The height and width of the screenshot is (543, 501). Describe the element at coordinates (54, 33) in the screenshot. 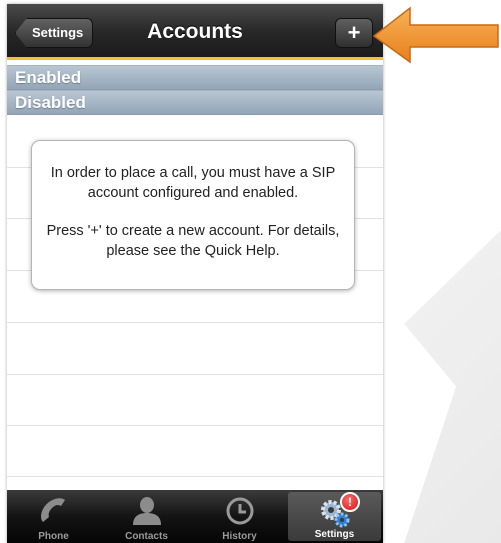

I see `settings-back-button: Settings` at that location.